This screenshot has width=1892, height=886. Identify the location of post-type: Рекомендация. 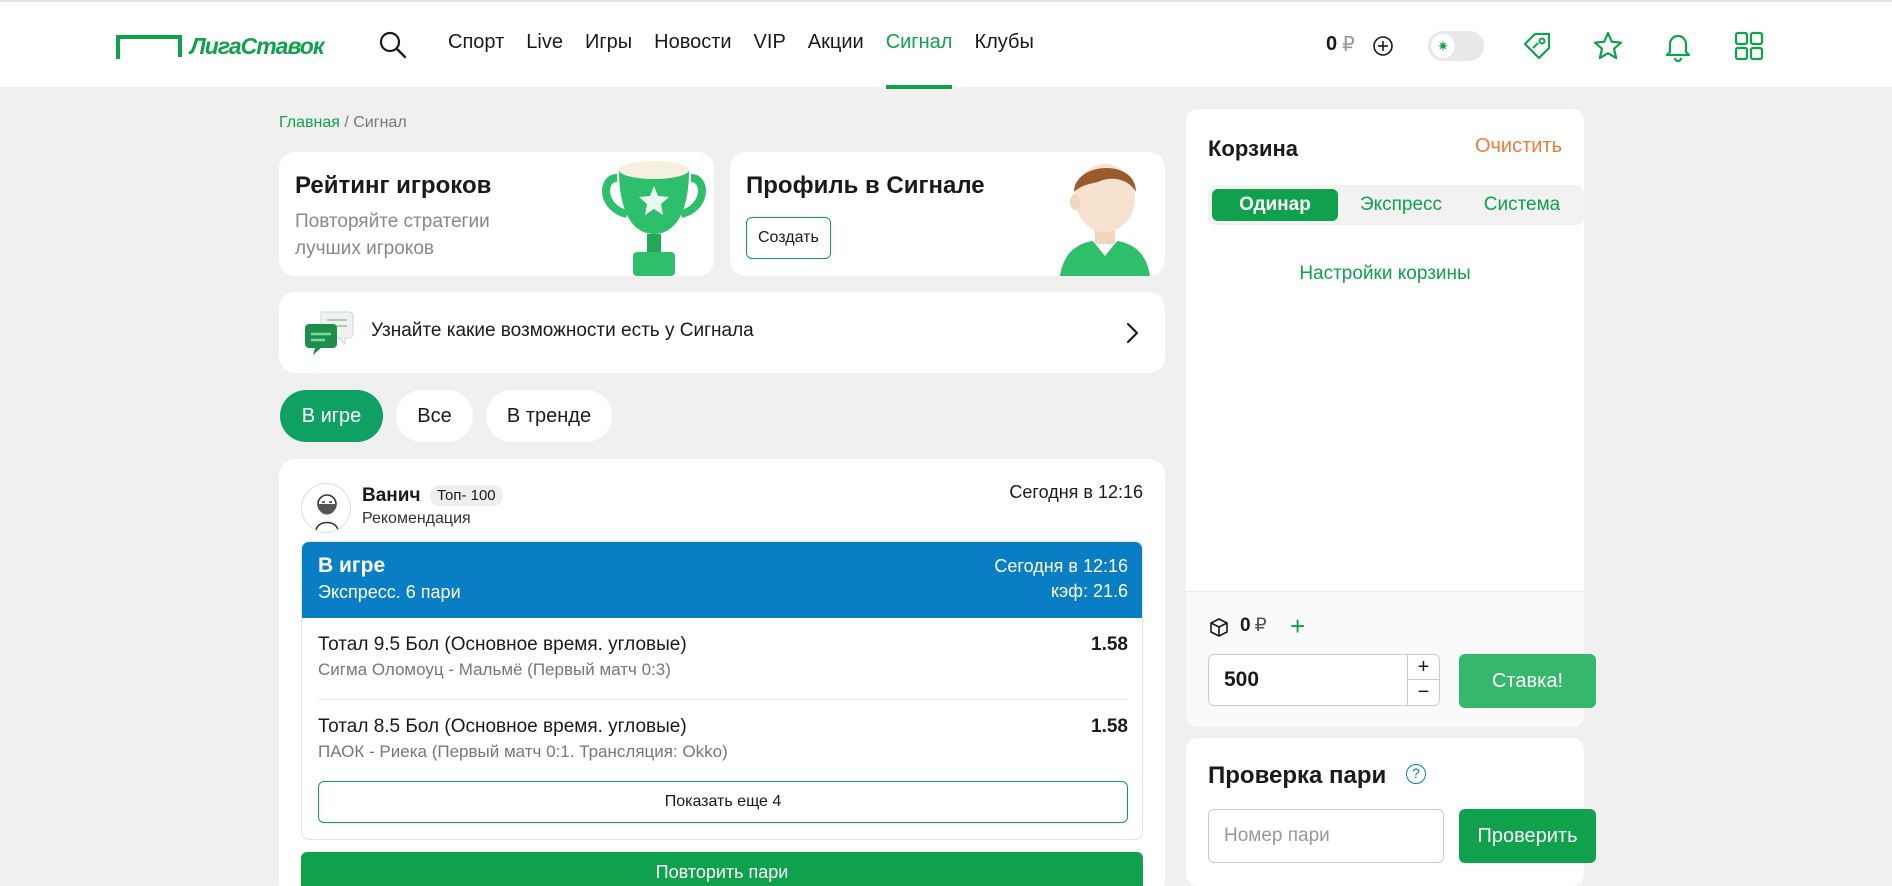
(416, 518).